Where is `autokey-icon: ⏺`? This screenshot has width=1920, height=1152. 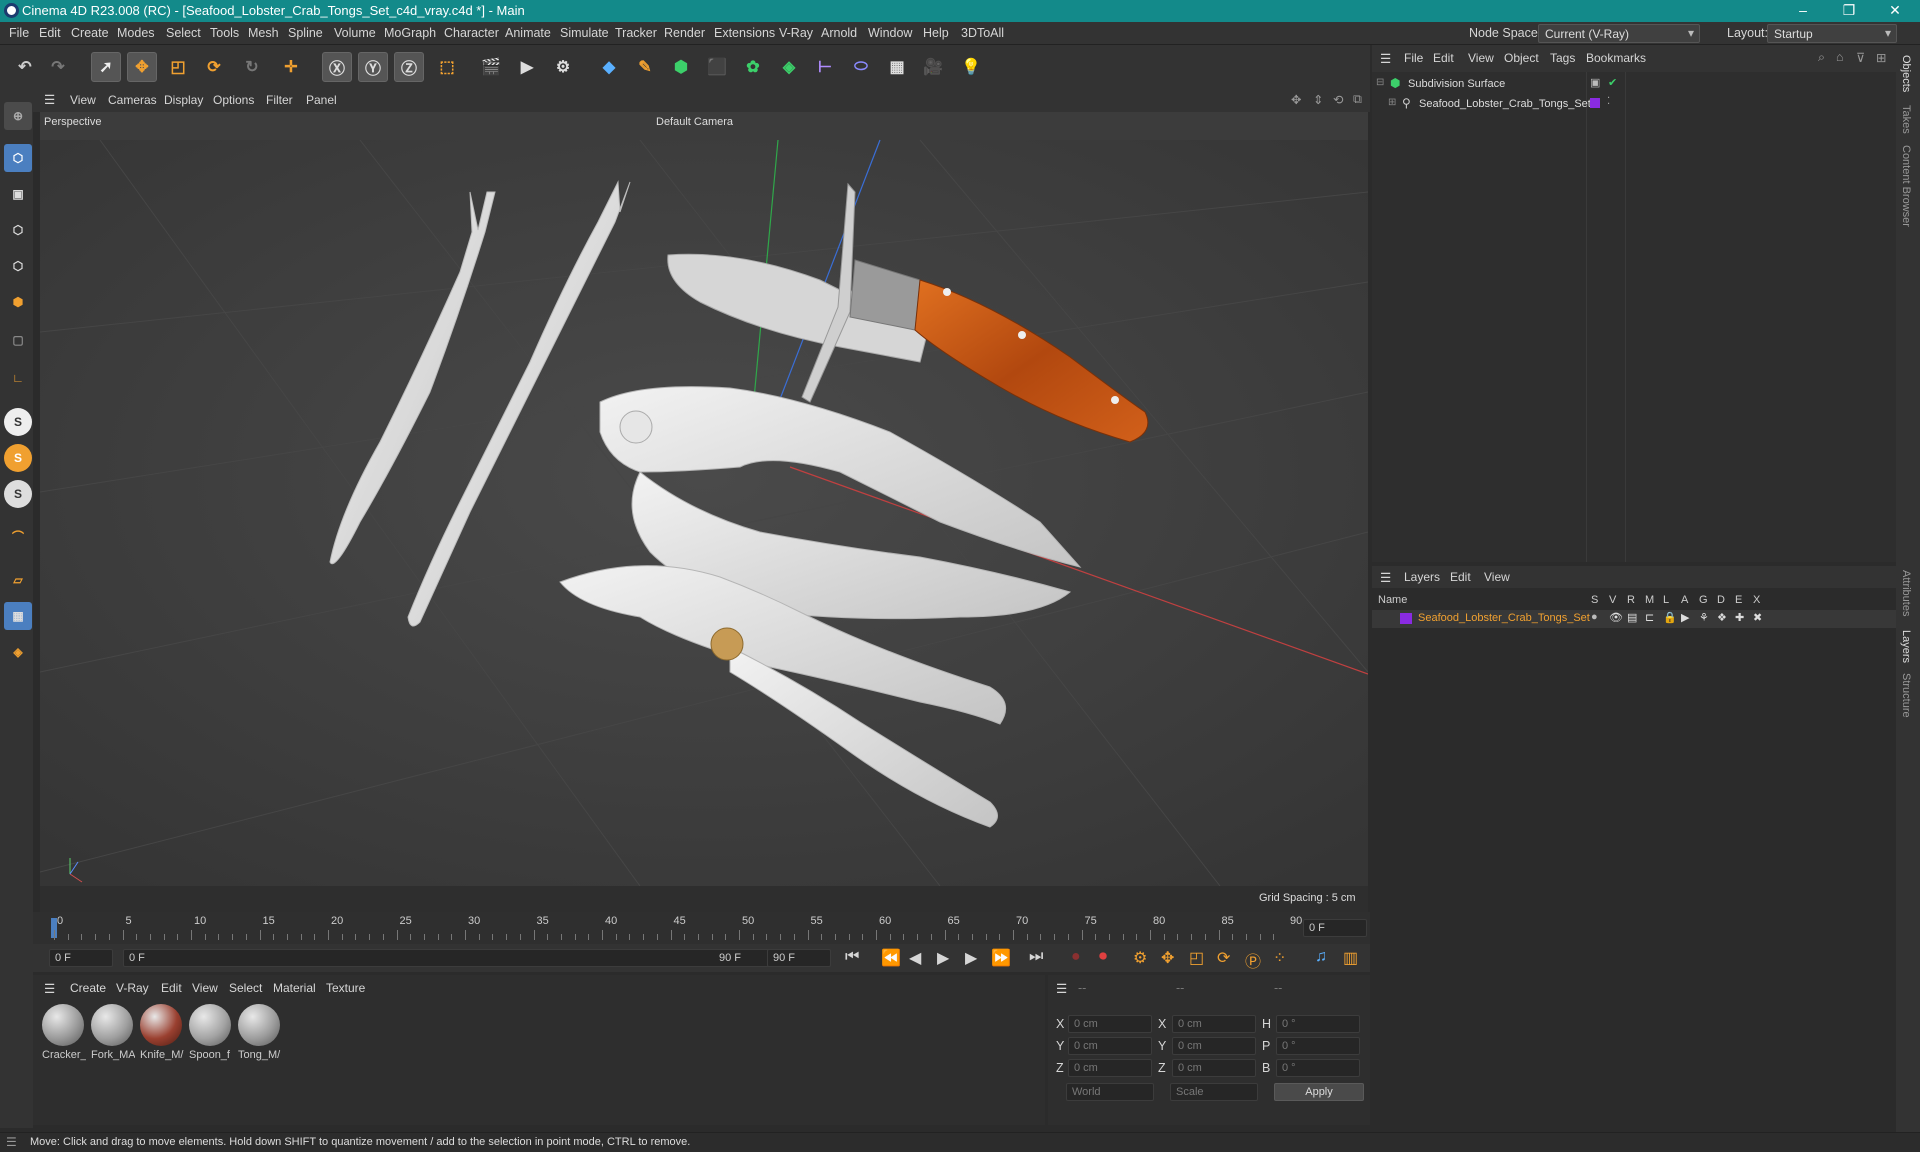
autokey-icon: ⏺ is located at coordinates (1103, 957).